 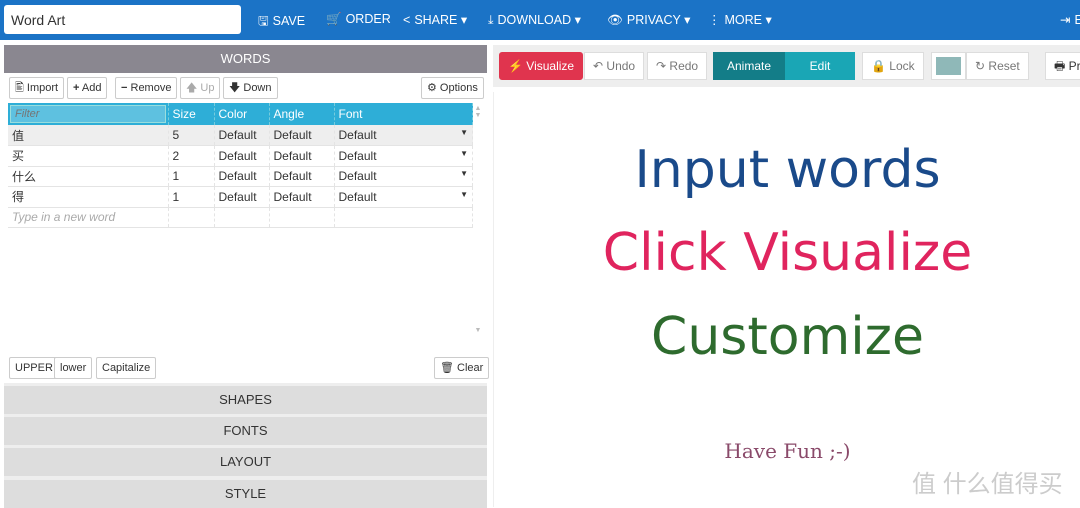 I want to click on clear-label: Clear, so click(x=470, y=368).